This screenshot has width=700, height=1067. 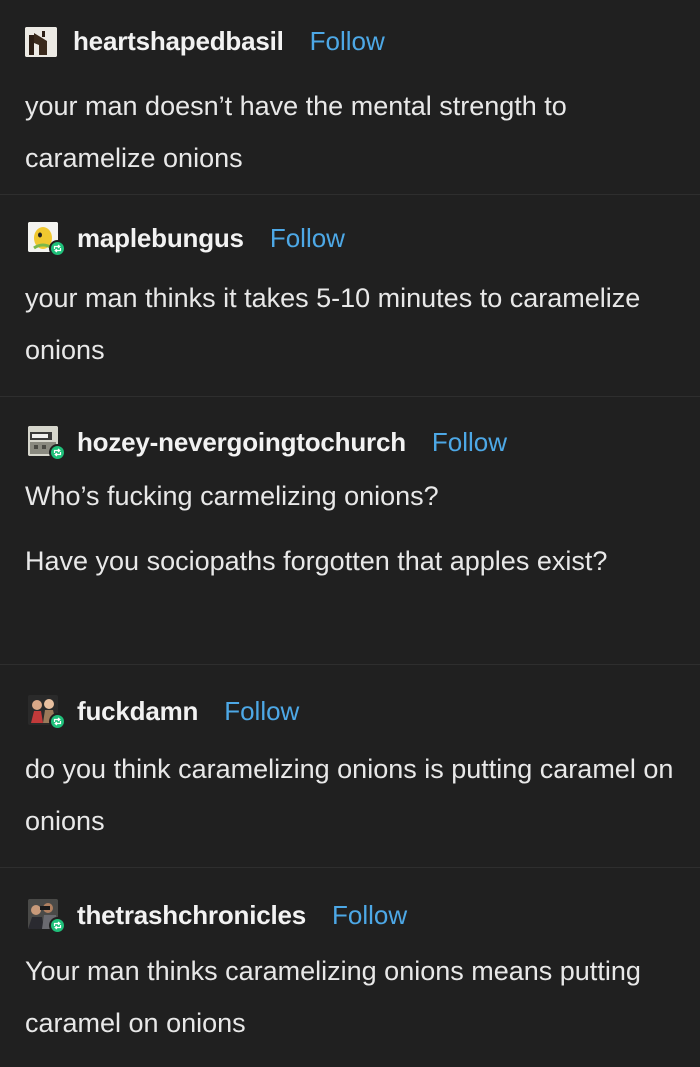 What do you see at coordinates (352, 711) in the screenshot?
I see `post-header: fuckdamn Follow` at bounding box center [352, 711].